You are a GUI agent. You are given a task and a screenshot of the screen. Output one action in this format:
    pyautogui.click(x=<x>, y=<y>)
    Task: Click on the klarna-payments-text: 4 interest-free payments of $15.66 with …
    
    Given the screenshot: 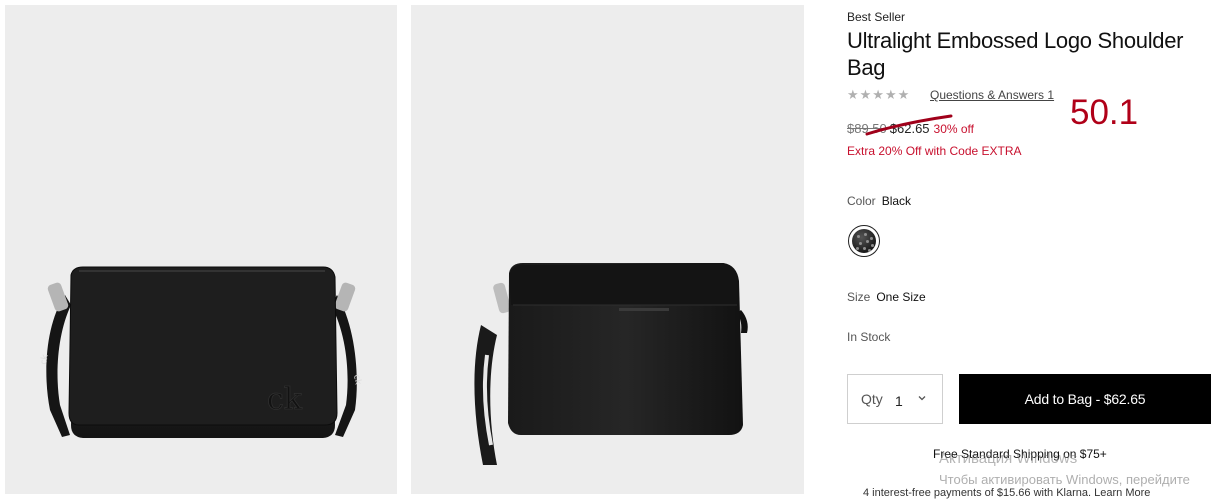 What is the action you would take?
    pyautogui.click(x=1006, y=493)
    